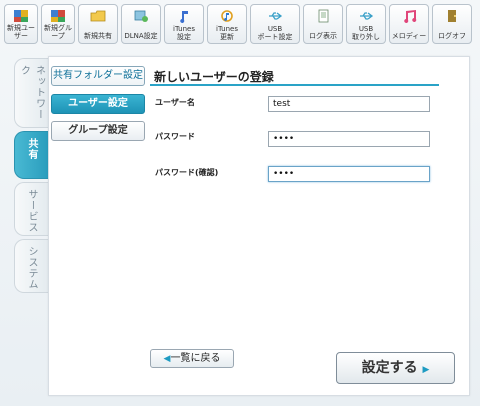 Image resolution: width=480 pixels, height=406 pixels. Describe the element at coordinates (98, 36) in the screenshot. I see `toolbar-label: 新規共有` at that location.